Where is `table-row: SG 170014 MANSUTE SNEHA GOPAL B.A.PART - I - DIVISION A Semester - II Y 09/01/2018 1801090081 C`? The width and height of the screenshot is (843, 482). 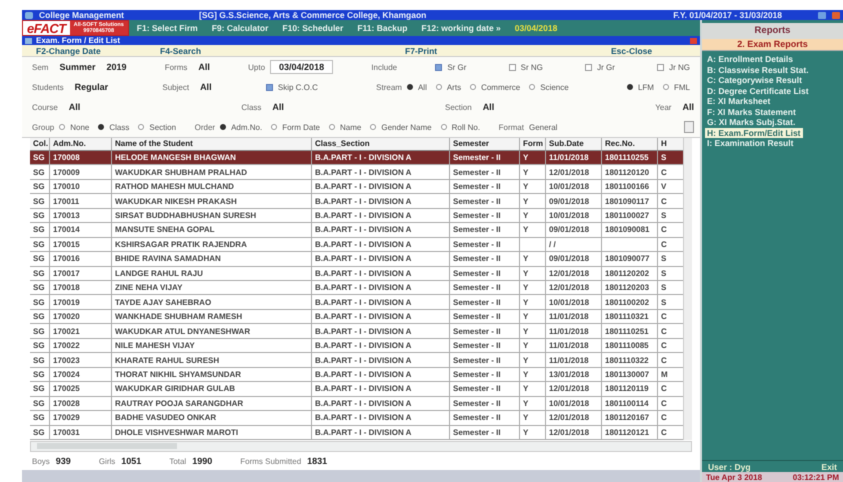 table-row: SG 170014 MANSUTE SNEHA GOPAL B.A.PART - I - DIVISION A Semester - II Y 09/01/2018 1801090081 C is located at coordinates (356, 230).